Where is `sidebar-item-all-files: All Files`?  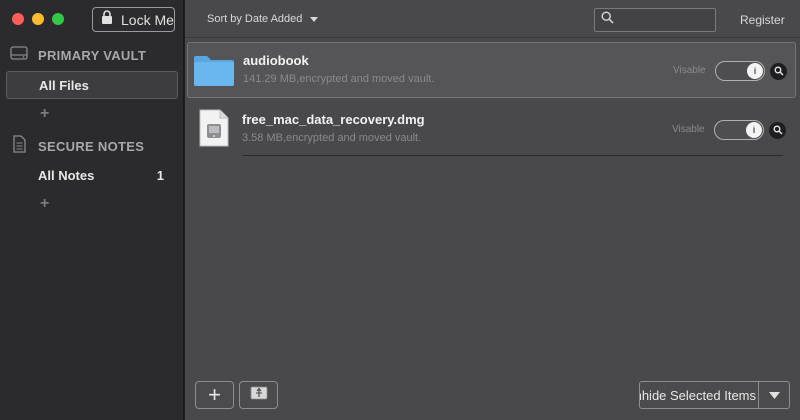
sidebar-item-all-files: All Files is located at coordinates (92, 85).